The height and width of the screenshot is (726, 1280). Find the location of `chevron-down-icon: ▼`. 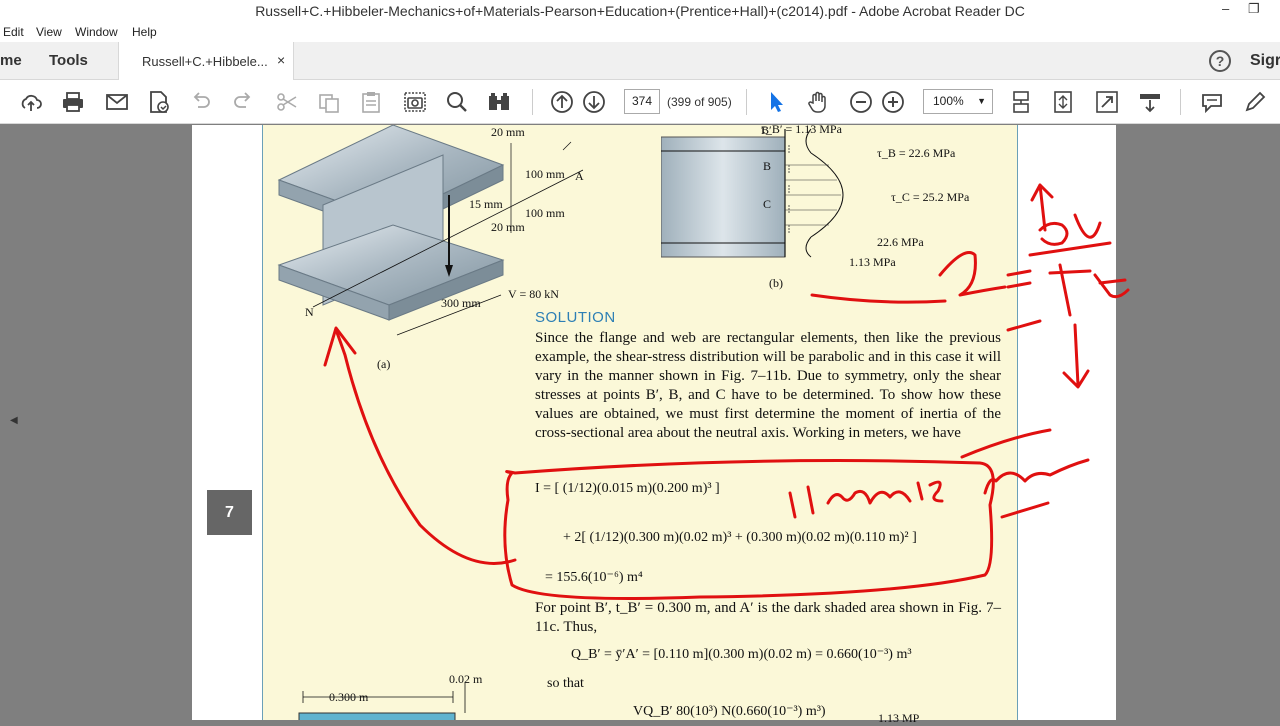

chevron-down-icon: ▼ is located at coordinates (981, 101).